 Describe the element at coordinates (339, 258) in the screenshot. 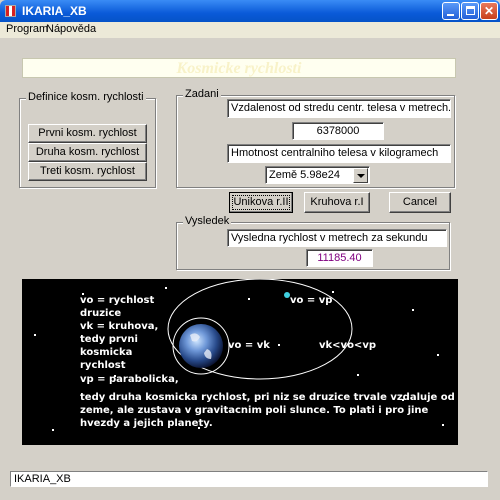

I see `result-value: 11185.40` at that location.